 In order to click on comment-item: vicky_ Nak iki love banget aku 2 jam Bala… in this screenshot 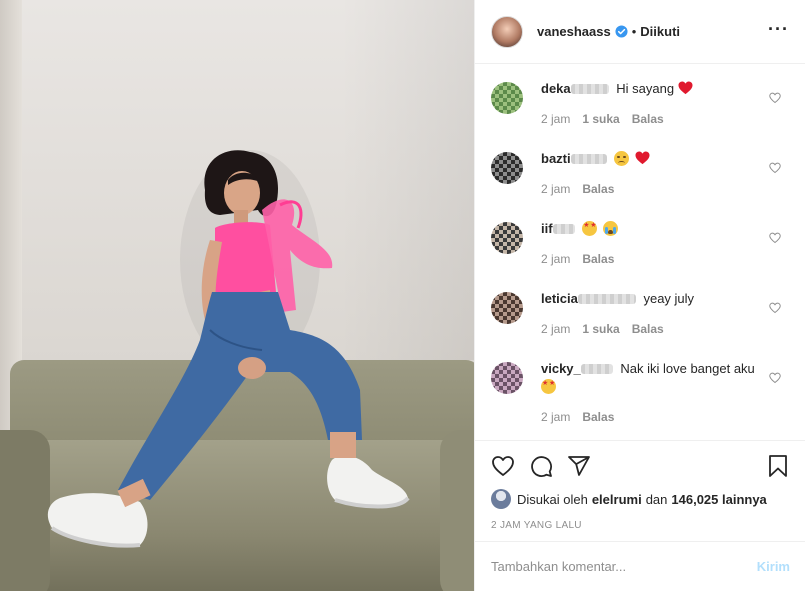, I will do `click(640, 395)`.